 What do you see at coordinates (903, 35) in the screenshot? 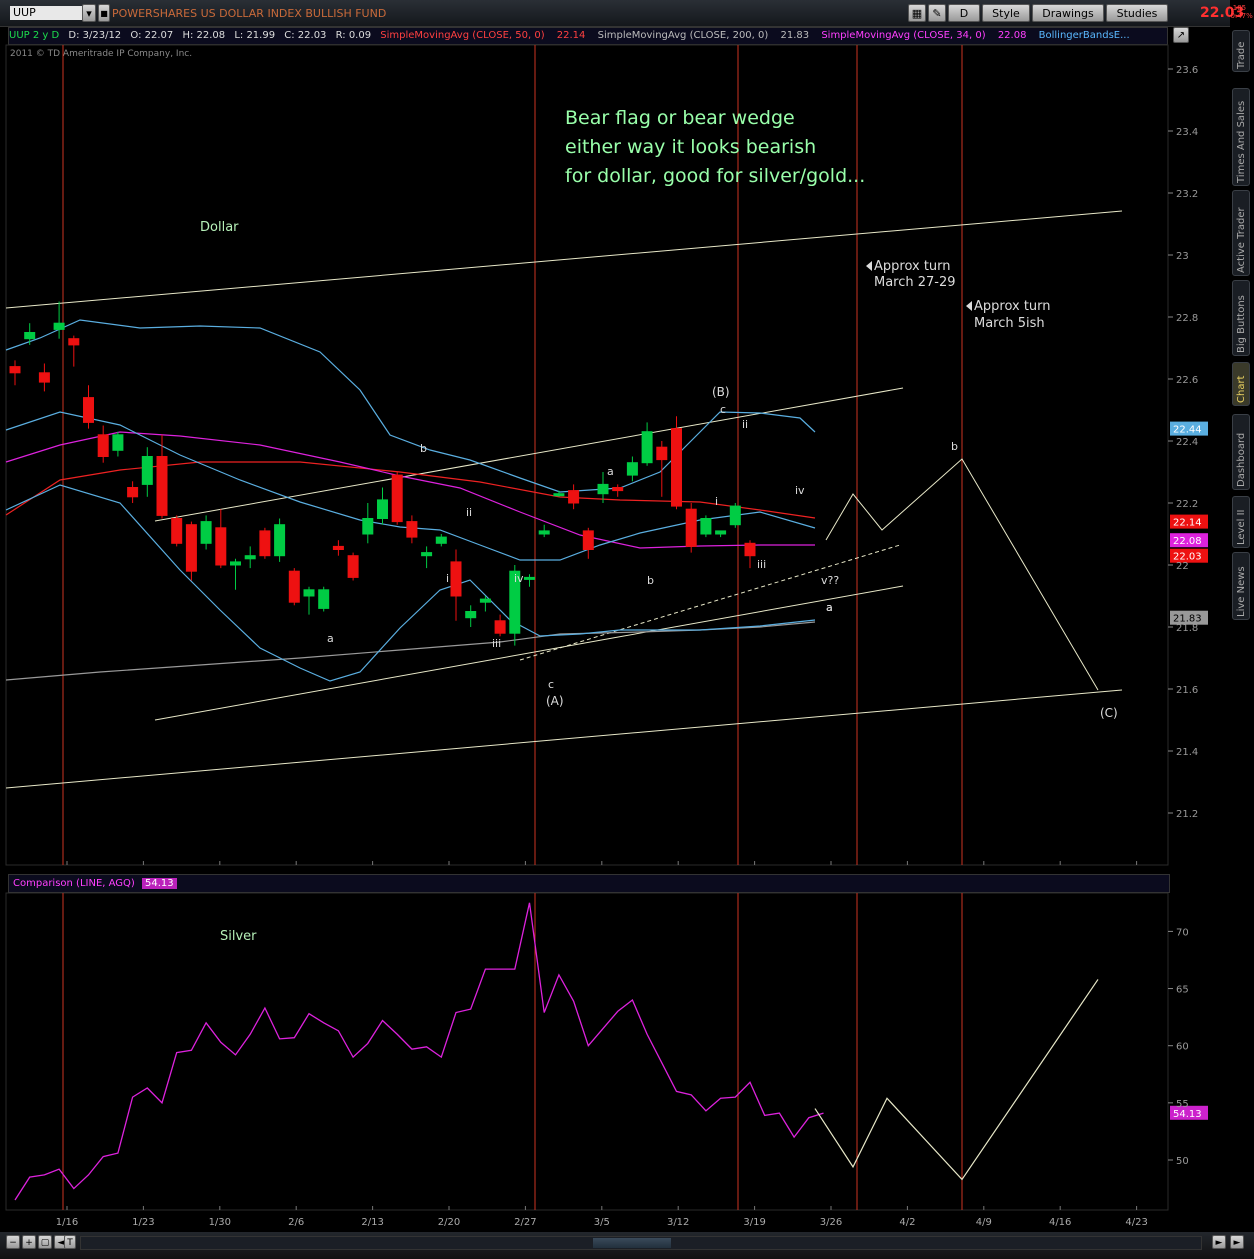
I see `sma34-label: SimpleMovingAvg (CLOSE, 34, 0)` at bounding box center [903, 35].